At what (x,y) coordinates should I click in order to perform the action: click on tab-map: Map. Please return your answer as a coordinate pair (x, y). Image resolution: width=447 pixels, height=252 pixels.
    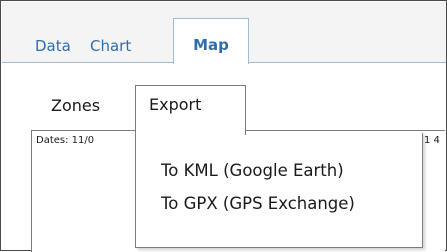
    Looking at the image, I should click on (211, 41).